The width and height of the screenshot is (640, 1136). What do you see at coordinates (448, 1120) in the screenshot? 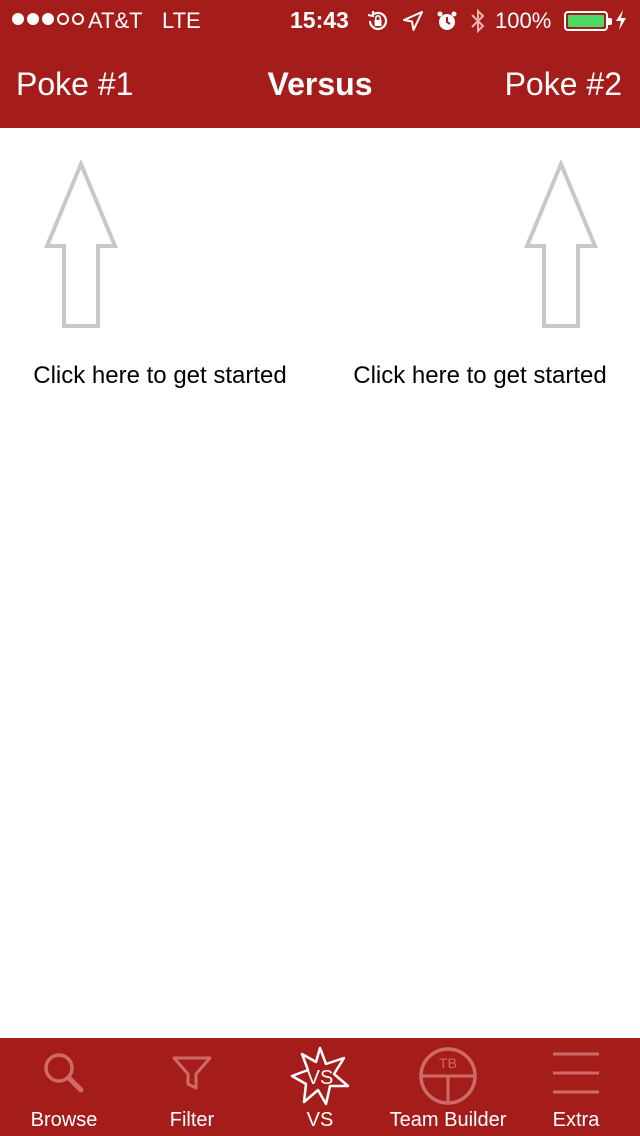
I see `tab-label: Team Builder` at bounding box center [448, 1120].